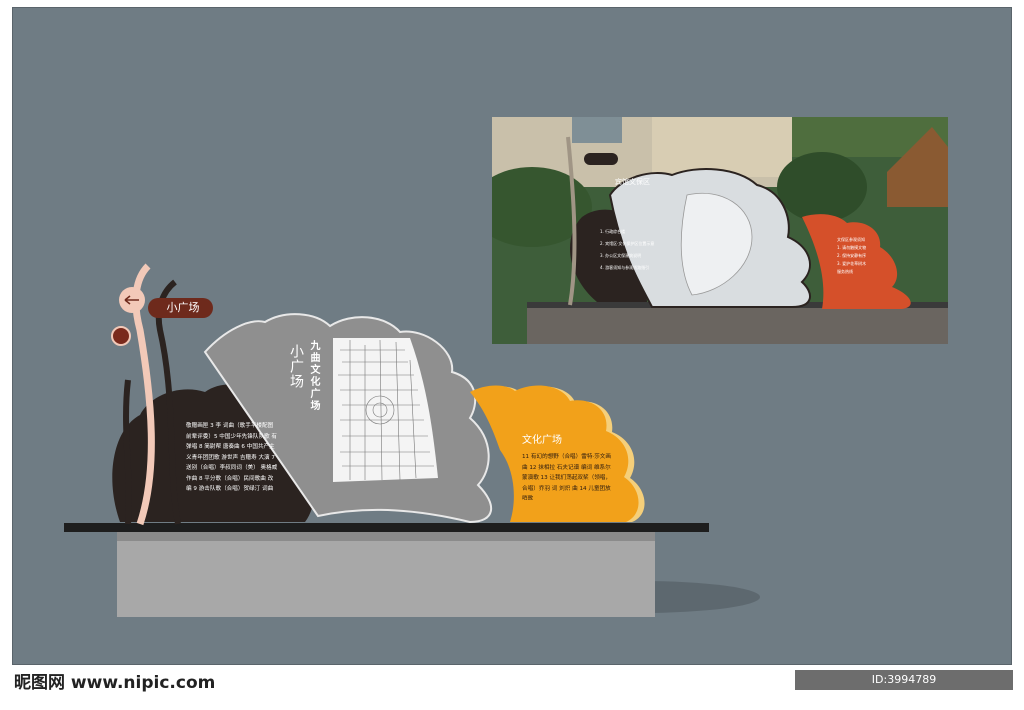  Describe the element at coordinates (621, 255) in the screenshot. I see `photo-left-line: 3. 办公区文保建筑说明` at that location.